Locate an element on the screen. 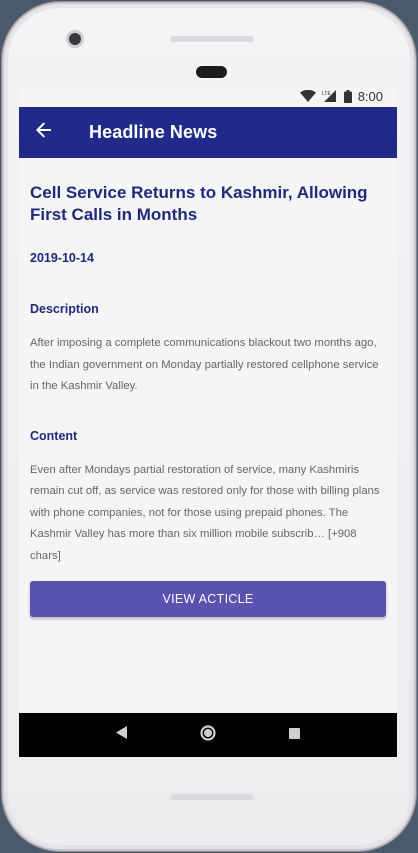 The width and height of the screenshot is (418, 853). status-time: 8:00 is located at coordinates (370, 96).